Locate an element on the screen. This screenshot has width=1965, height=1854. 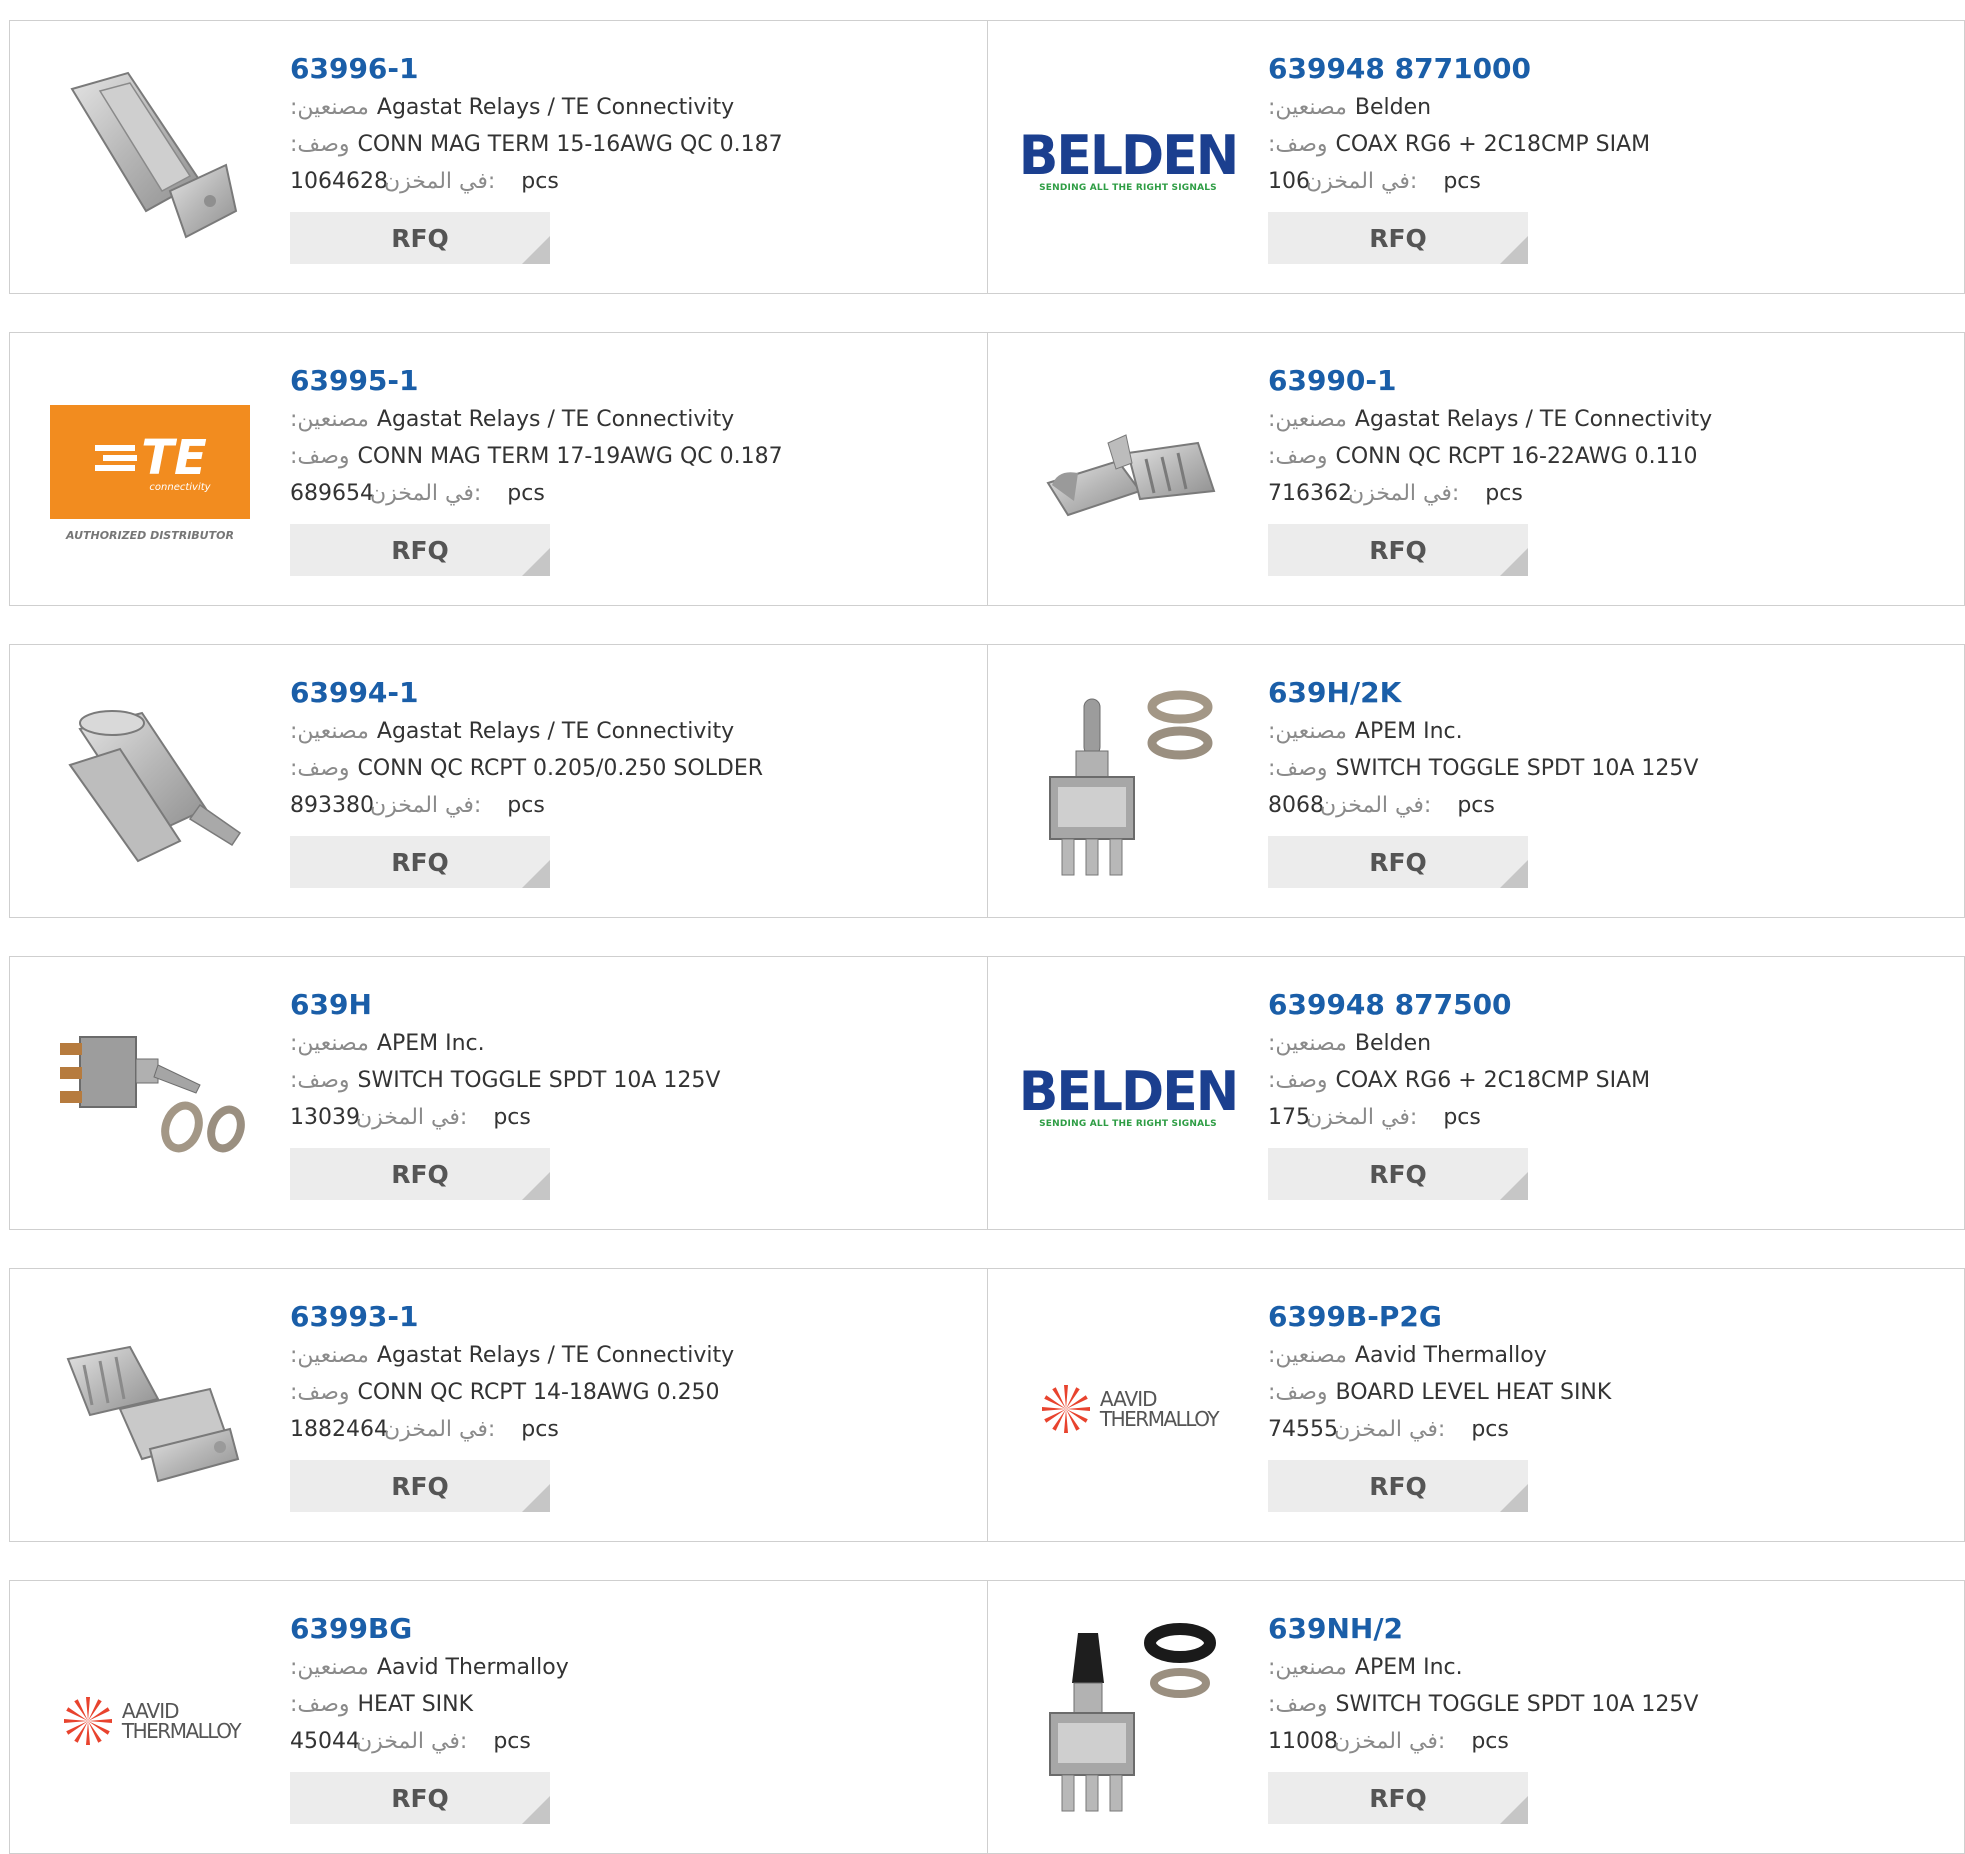
product-image: TE connectivity AUTHORIZED DISTRIBUTOR is located at coordinates (150, 473).